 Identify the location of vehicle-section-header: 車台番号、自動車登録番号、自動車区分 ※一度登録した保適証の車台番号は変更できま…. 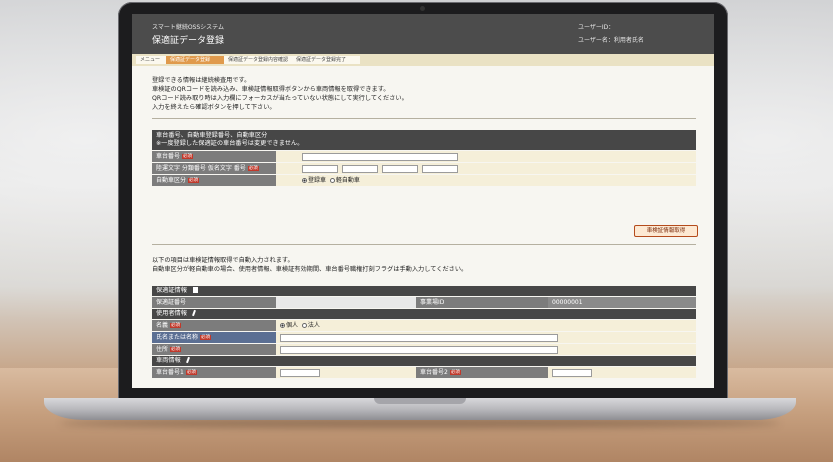
(424, 140).